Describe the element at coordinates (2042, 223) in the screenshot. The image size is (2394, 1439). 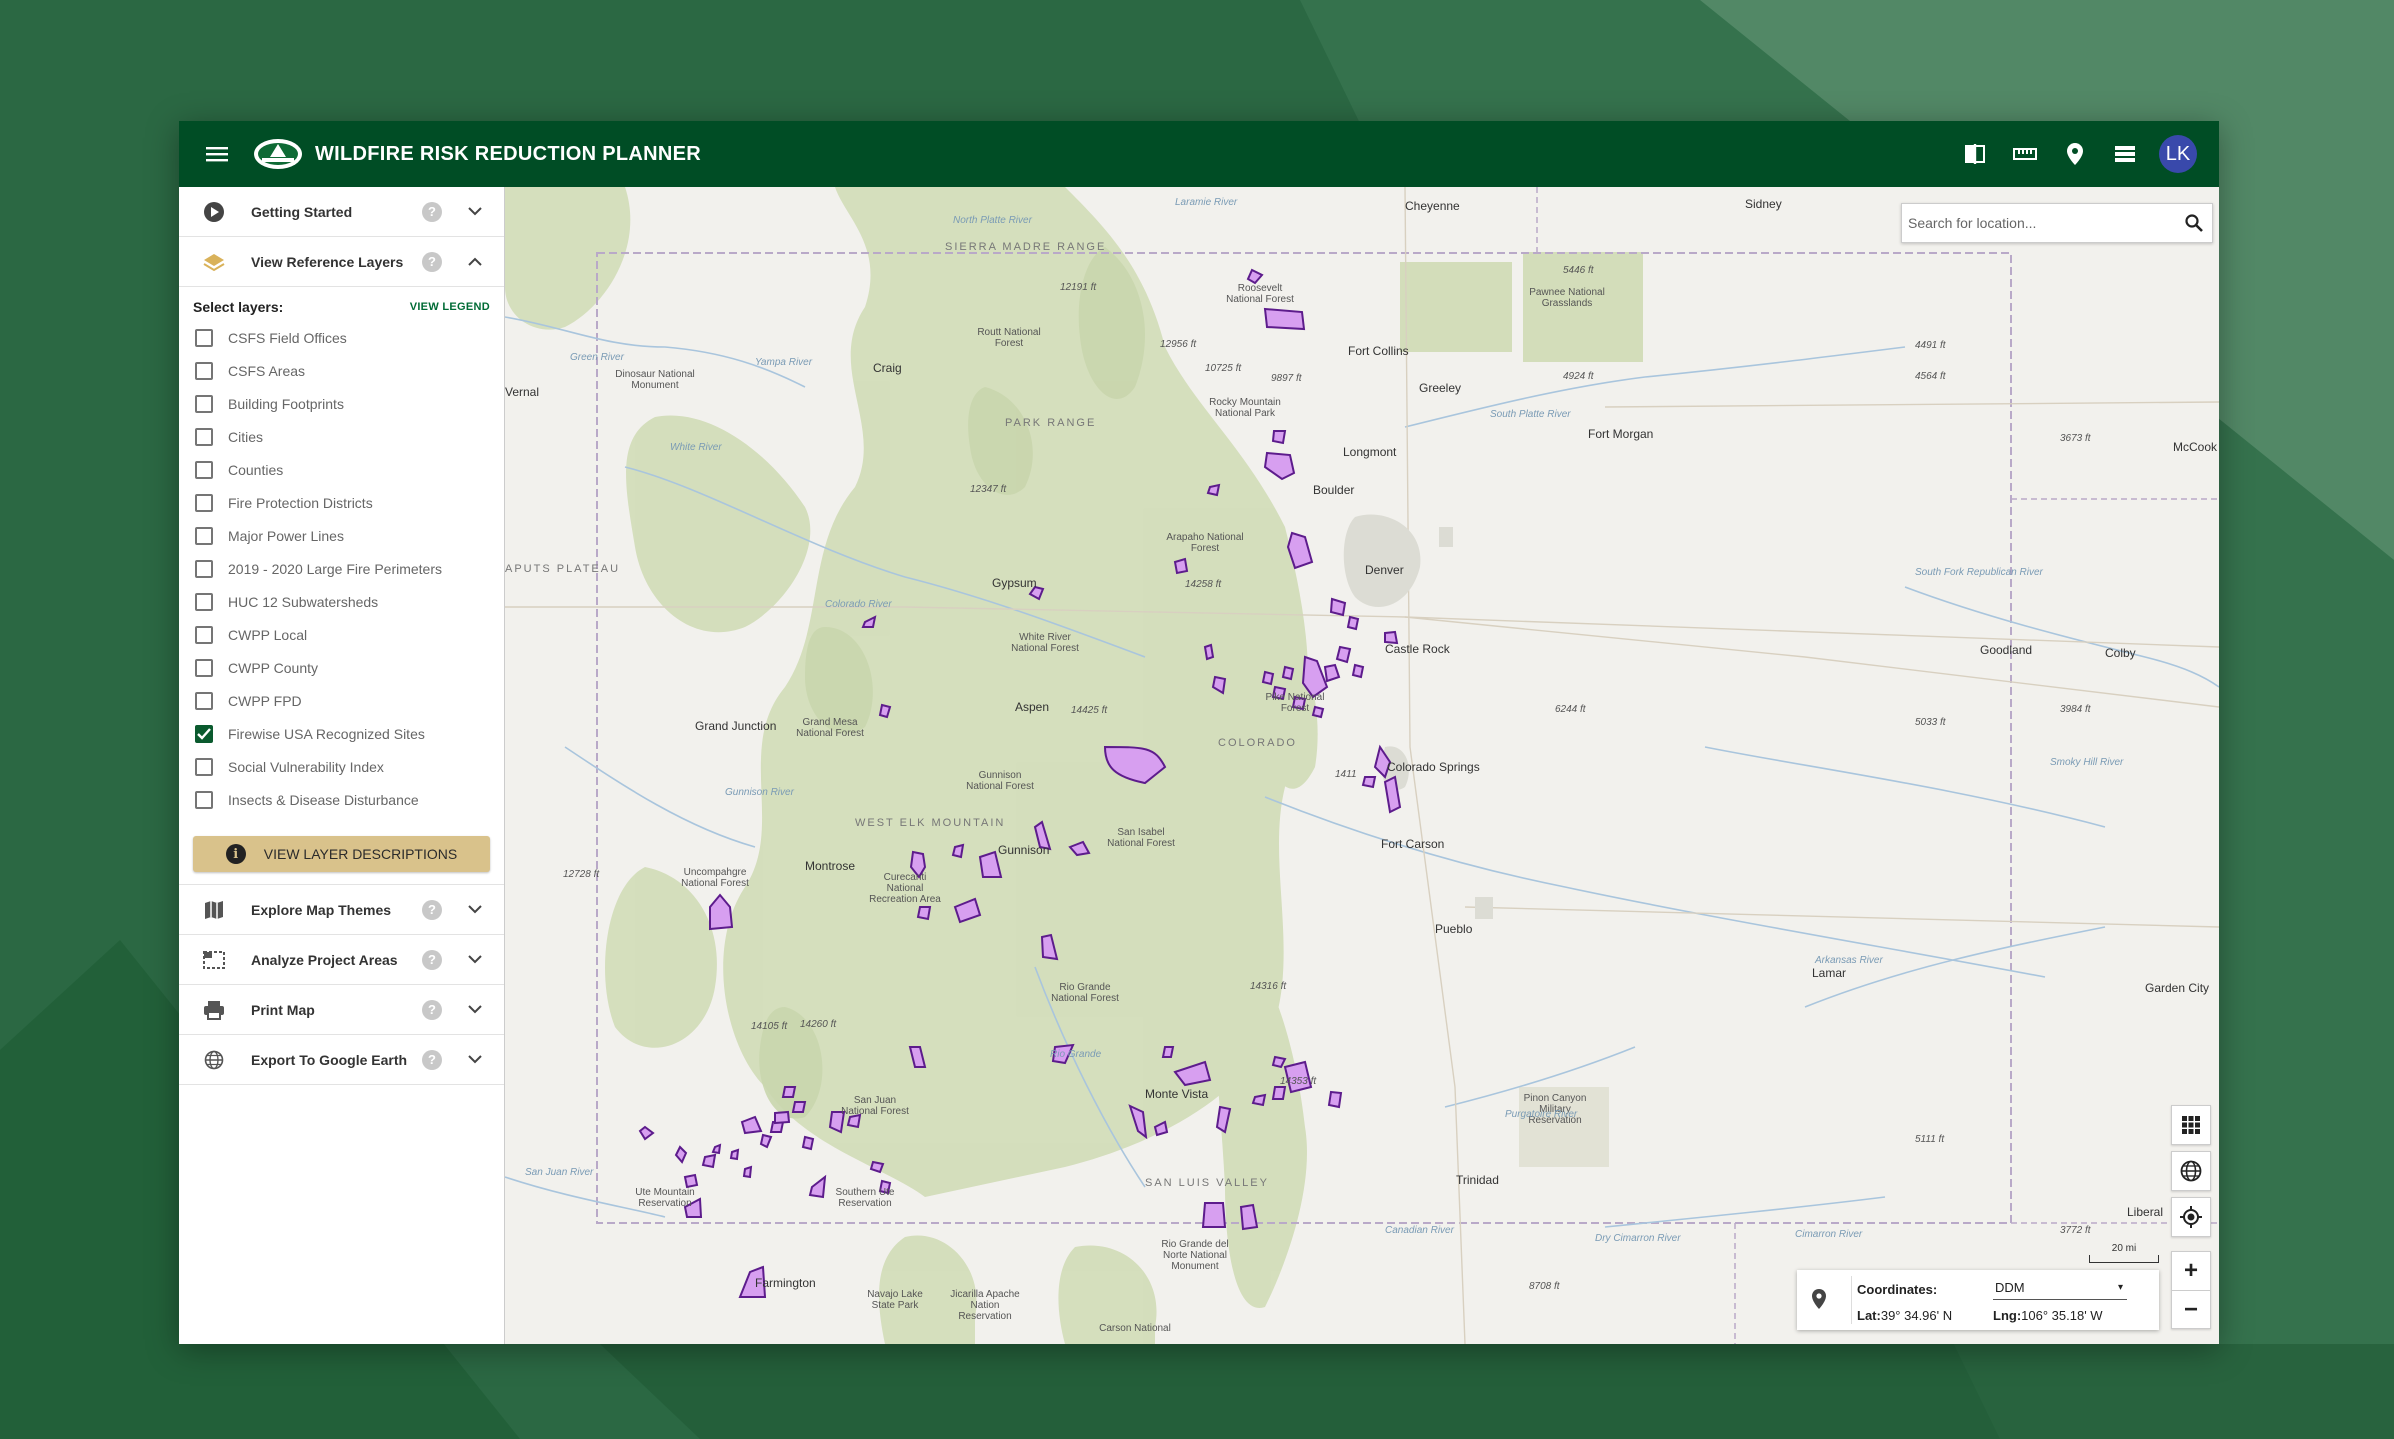
I see `search-input` at that location.